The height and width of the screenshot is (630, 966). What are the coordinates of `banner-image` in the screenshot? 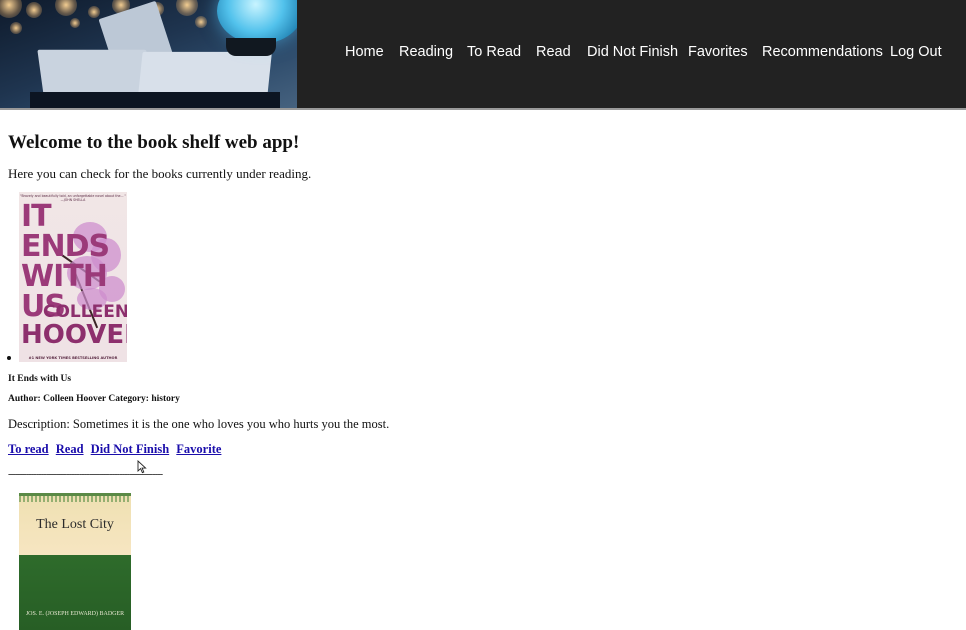 It's located at (148, 54).